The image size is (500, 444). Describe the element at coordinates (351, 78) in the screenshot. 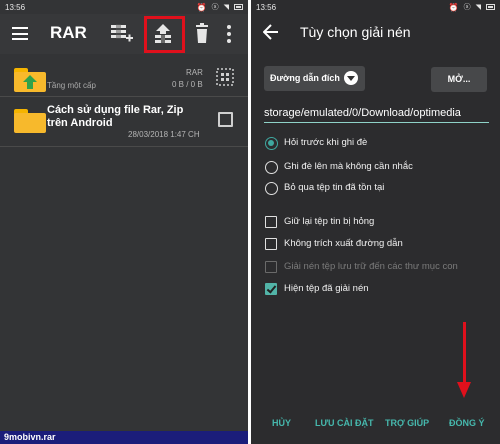

I see `dropdown-icon` at that location.